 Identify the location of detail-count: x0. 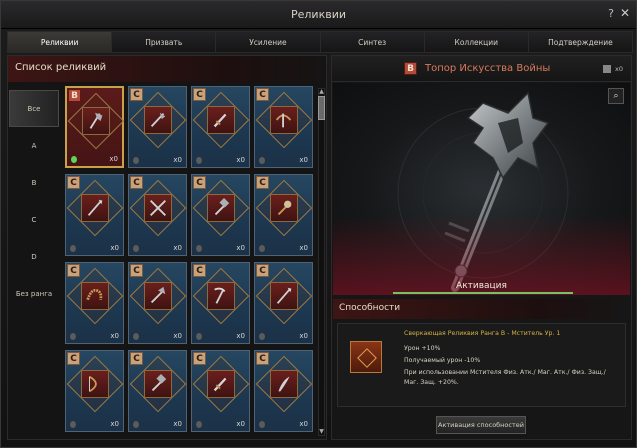
(619, 69).